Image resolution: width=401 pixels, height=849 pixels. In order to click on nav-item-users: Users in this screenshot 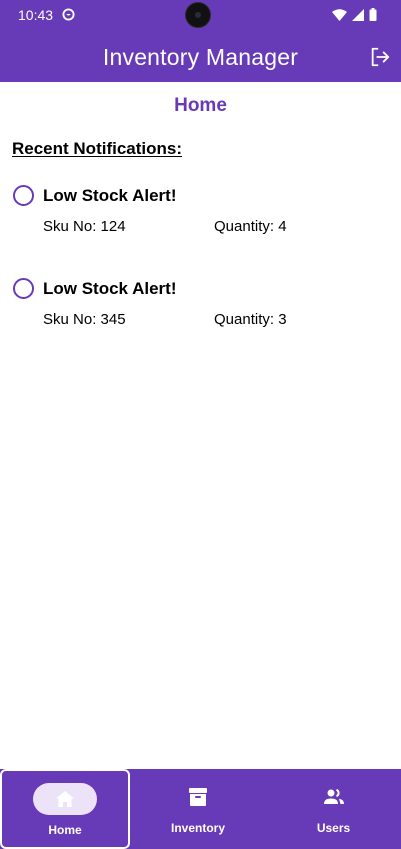, I will do `click(333, 809)`.